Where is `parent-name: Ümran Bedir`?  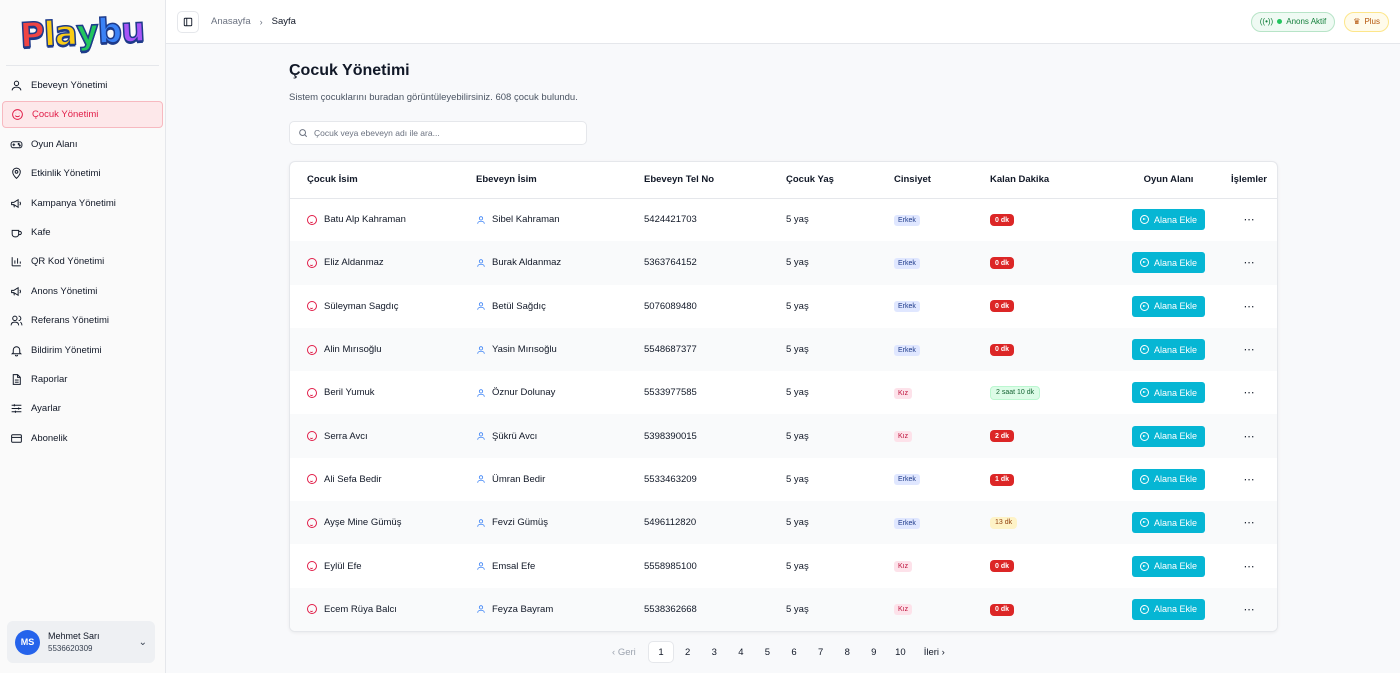
parent-name: Ümran Bedir is located at coordinates (518, 479).